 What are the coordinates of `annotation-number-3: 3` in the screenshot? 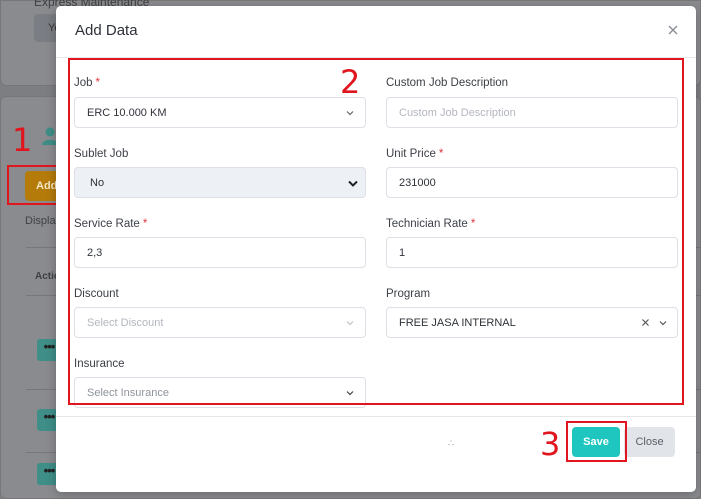 It's located at (550, 444).